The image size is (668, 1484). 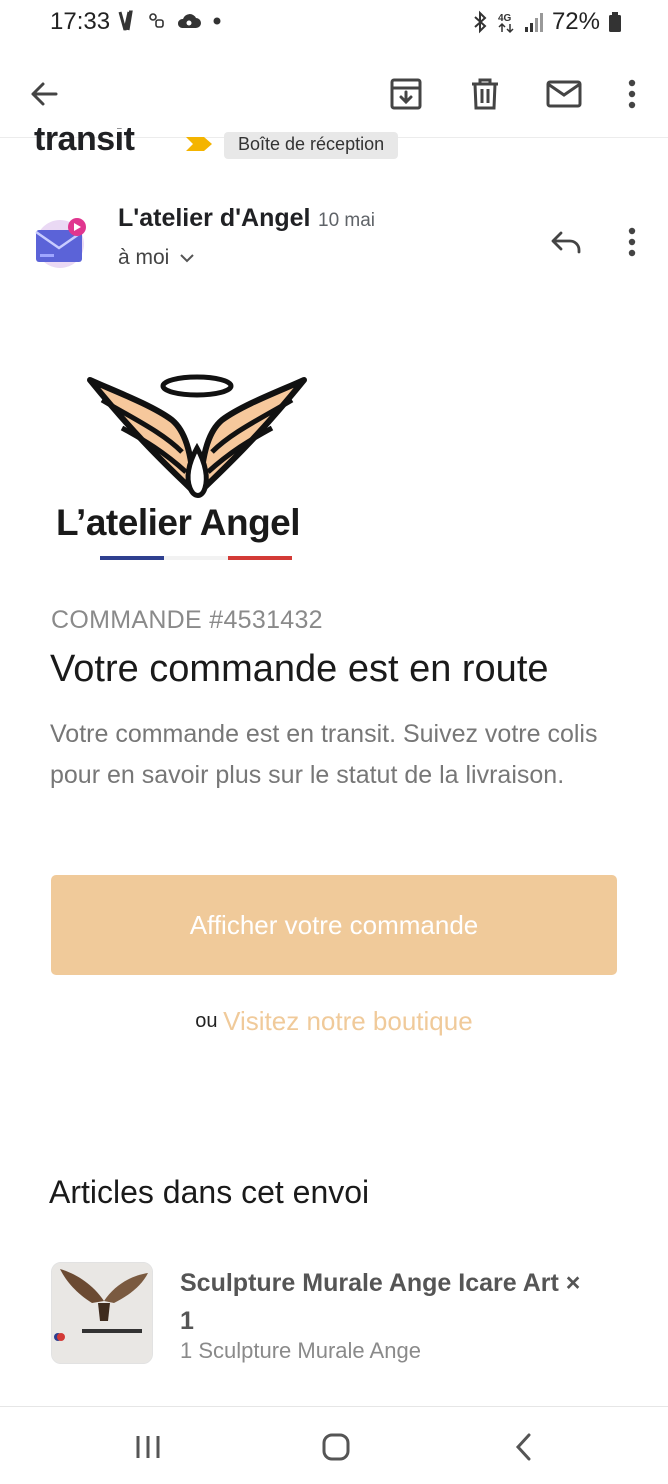 What do you see at coordinates (156, 20) in the screenshot?
I see `link-icon` at bounding box center [156, 20].